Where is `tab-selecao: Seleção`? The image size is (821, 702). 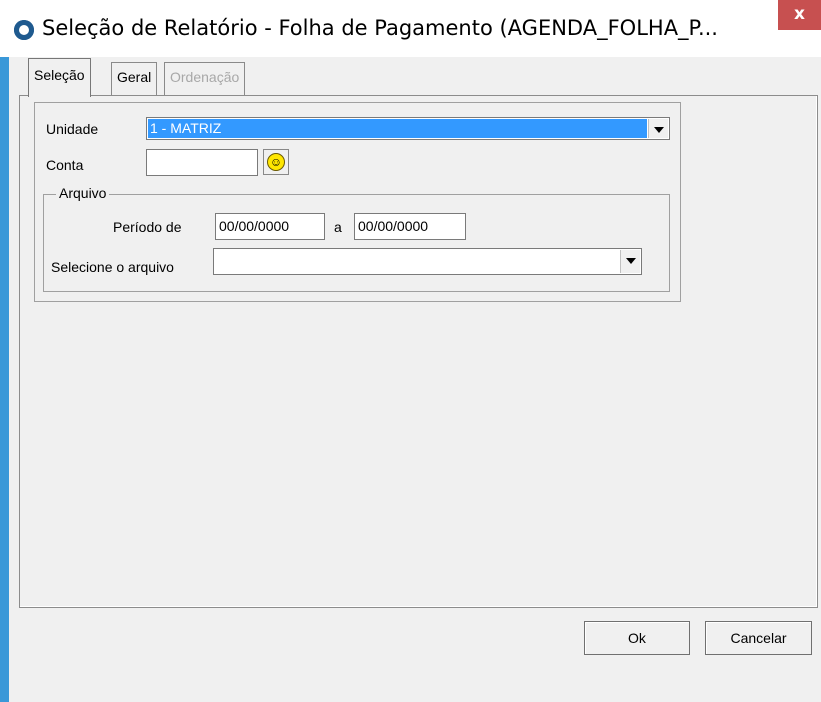
tab-selecao: Seleção is located at coordinates (59, 77).